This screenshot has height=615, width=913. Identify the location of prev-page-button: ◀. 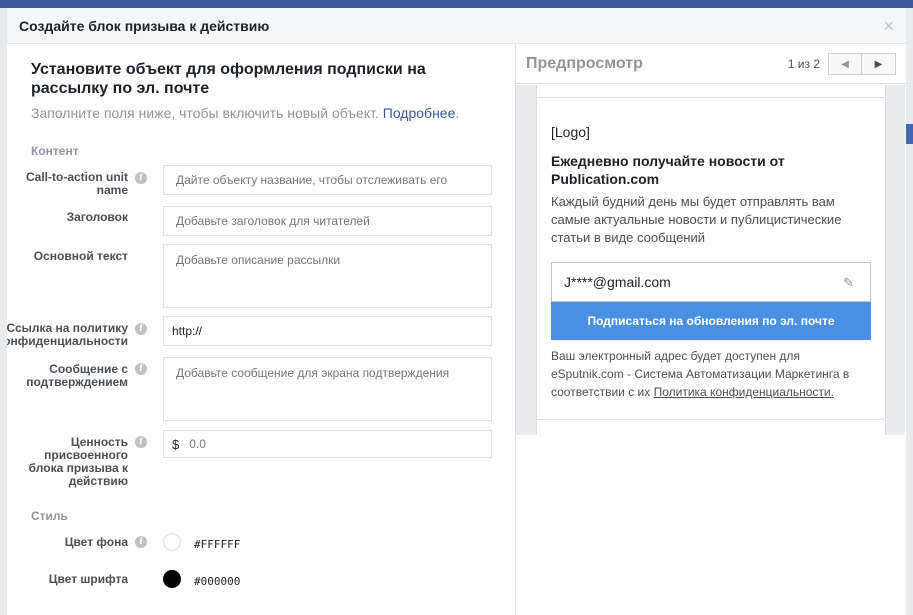
(845, 64).